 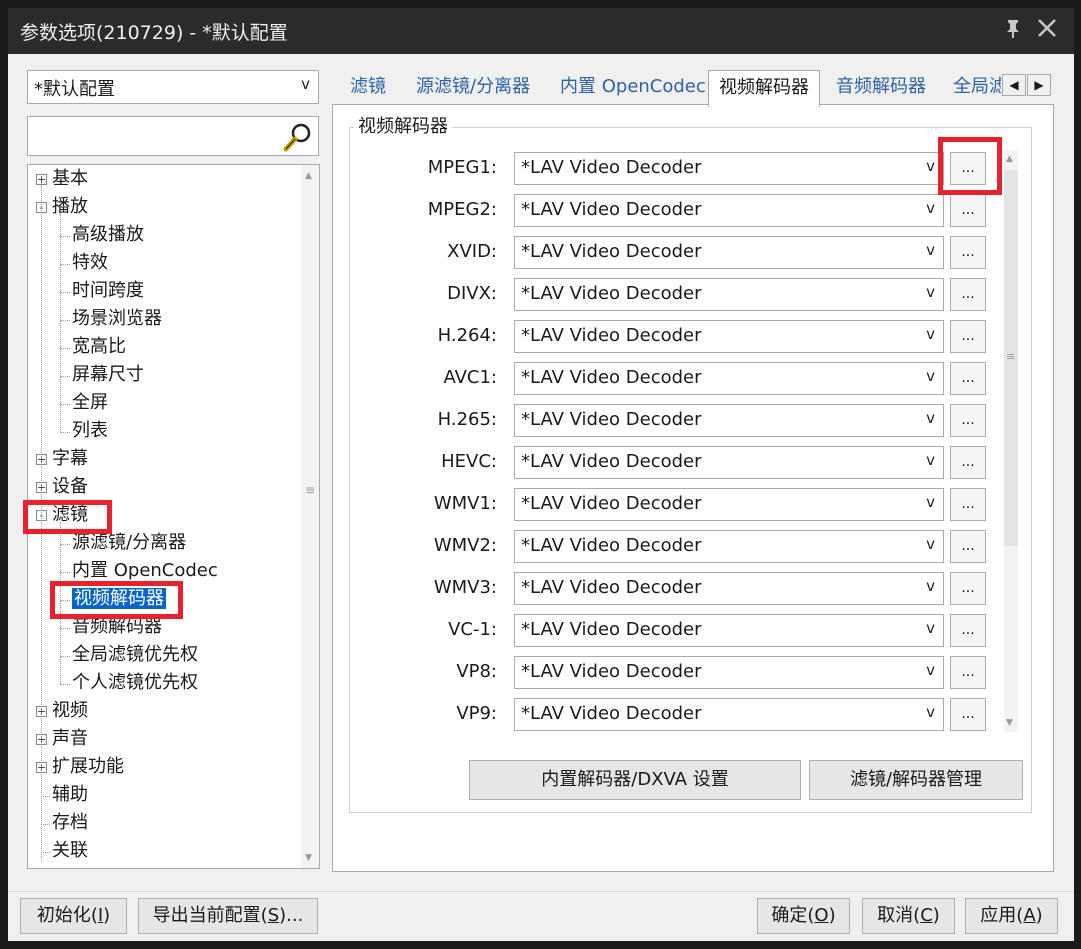 I want to click on tab-scroll-left-icon: ◀, so click(x=1014, y=85).